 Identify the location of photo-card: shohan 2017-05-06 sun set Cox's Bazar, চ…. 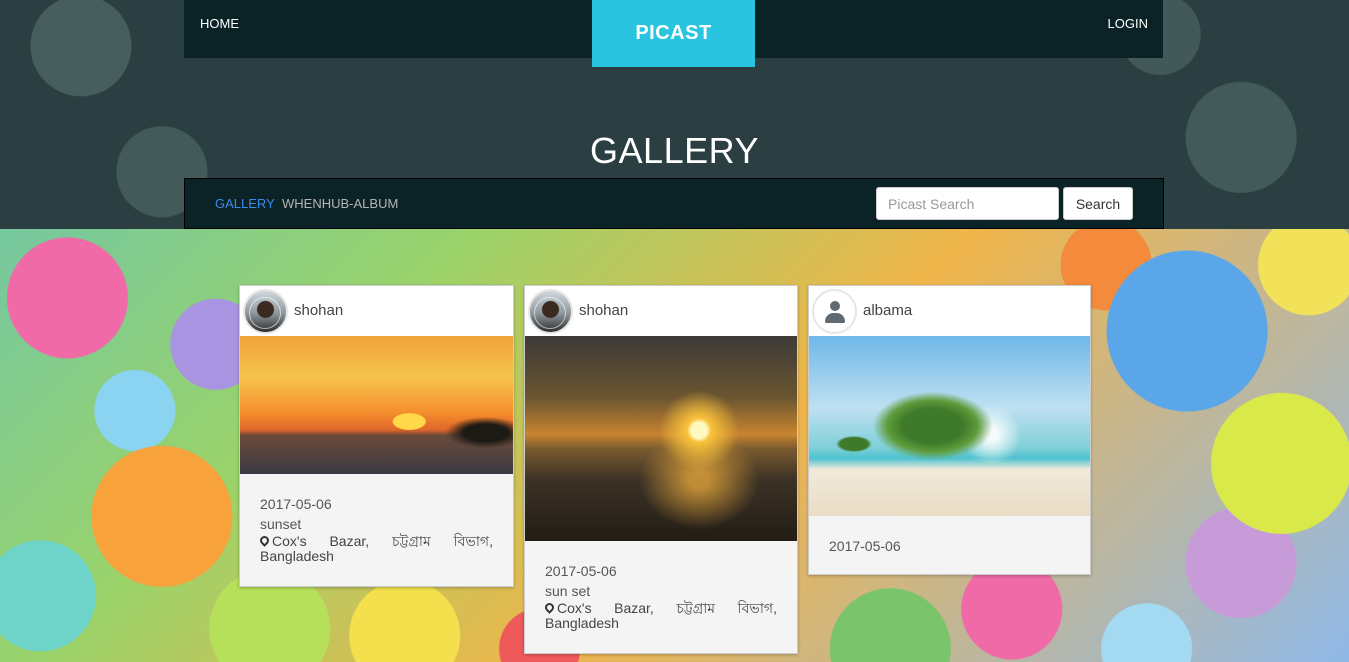
(661, 469).